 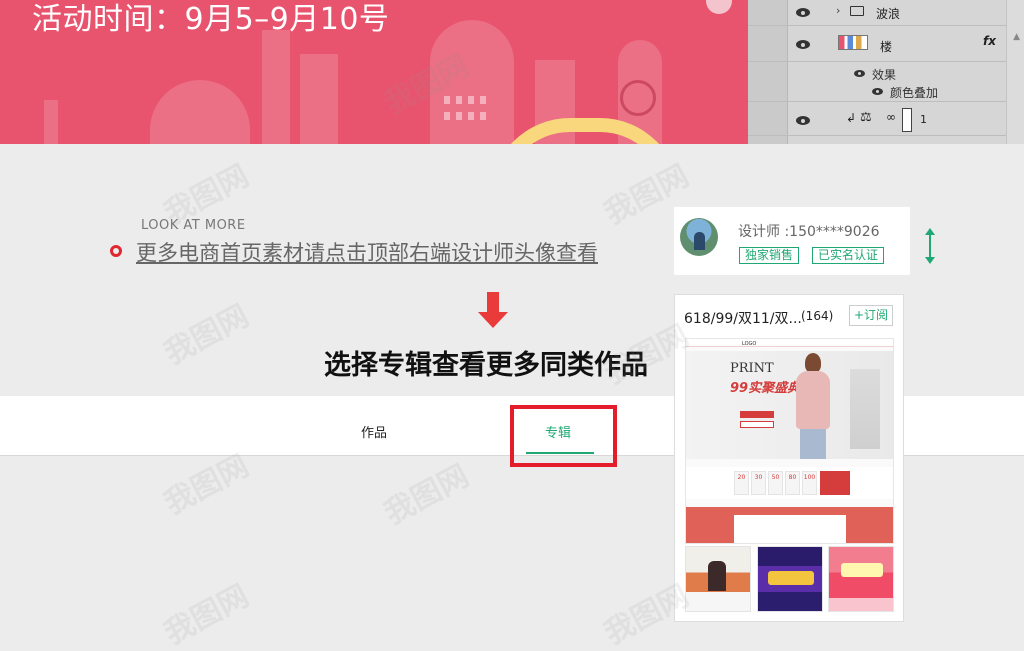 I want to click on coupon-highlight, so click(x=835, y=483).